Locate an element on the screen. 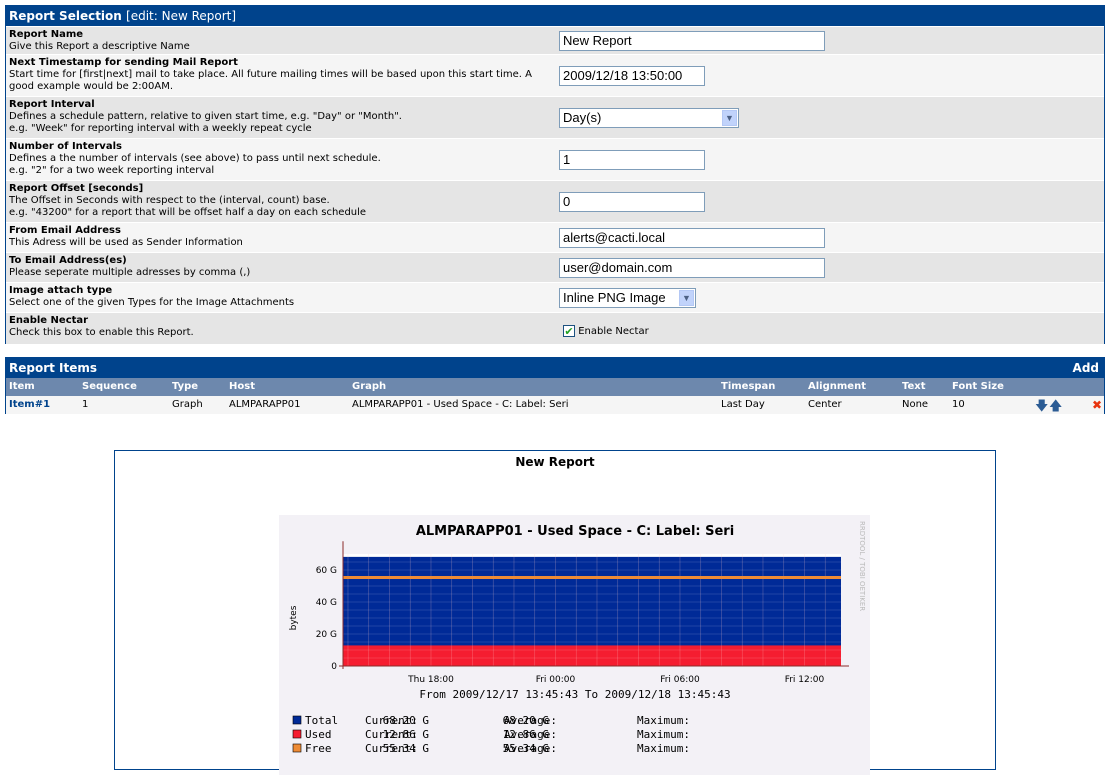  field-description: Give this Report a descriptive Name is located at coordinates (99, 46).